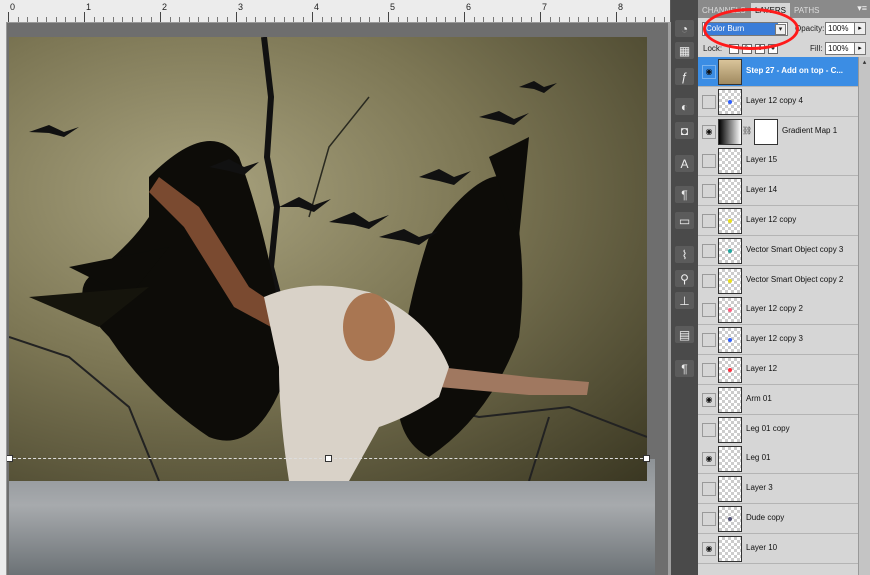  Describe the element at coordinates (335, 11) in the screenshot. I see `horizontal-ruler: 0 1 2 3 4 5 6 7 8` at that location.